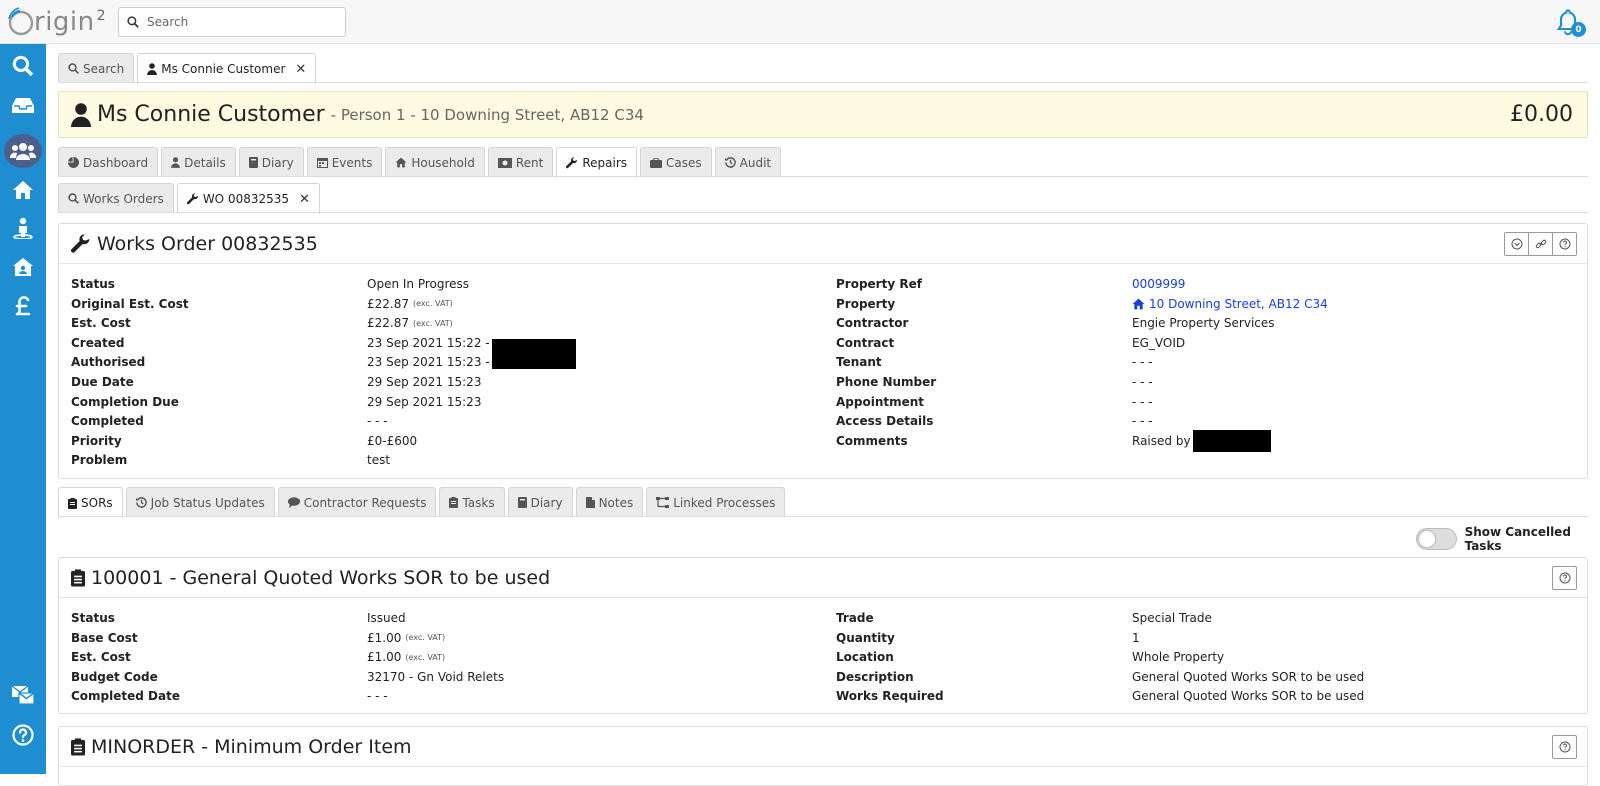 The image size is (1600, 786). Describe the element at coordinates (96, 68) in the screenshot. I see `tab-search: Search` at that location.